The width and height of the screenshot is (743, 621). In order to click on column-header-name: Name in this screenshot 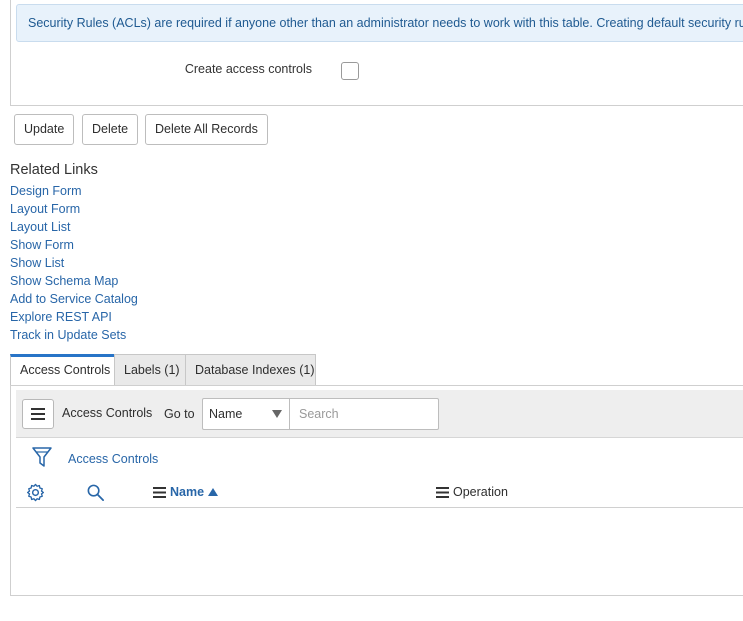, I will do `click(186, 492)`.